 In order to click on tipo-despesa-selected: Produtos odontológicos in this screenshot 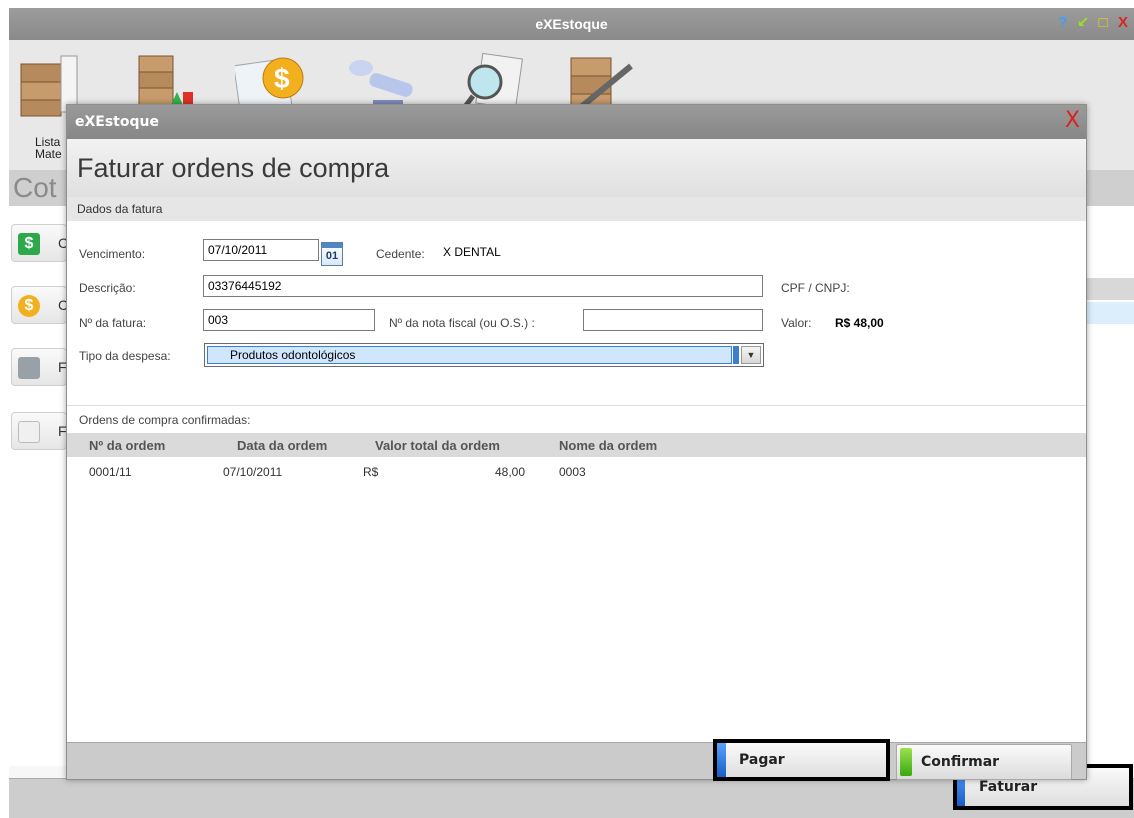, I will do `click(469, 355)`.